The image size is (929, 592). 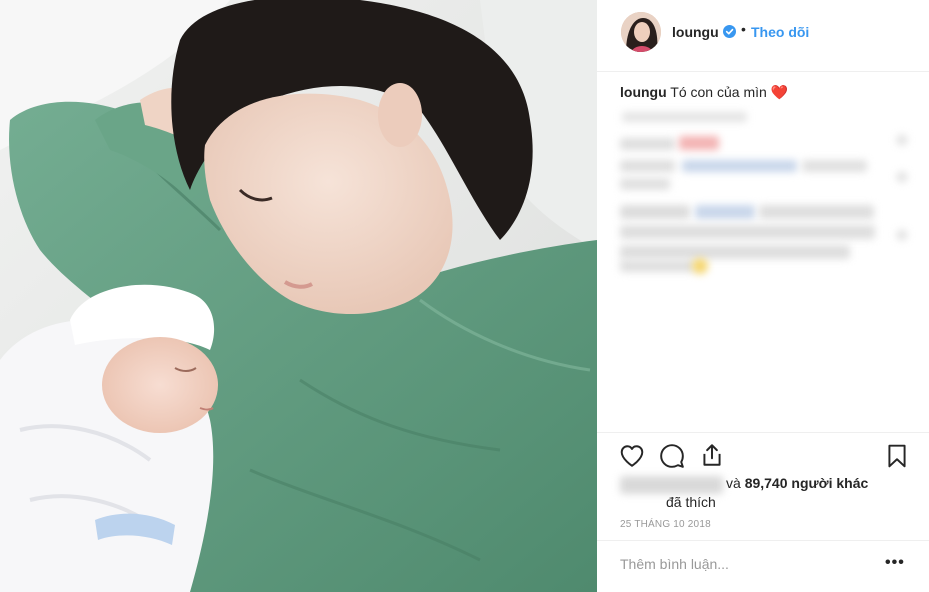 I want to click on comment-bar: •••, so click(x=763, y=566).